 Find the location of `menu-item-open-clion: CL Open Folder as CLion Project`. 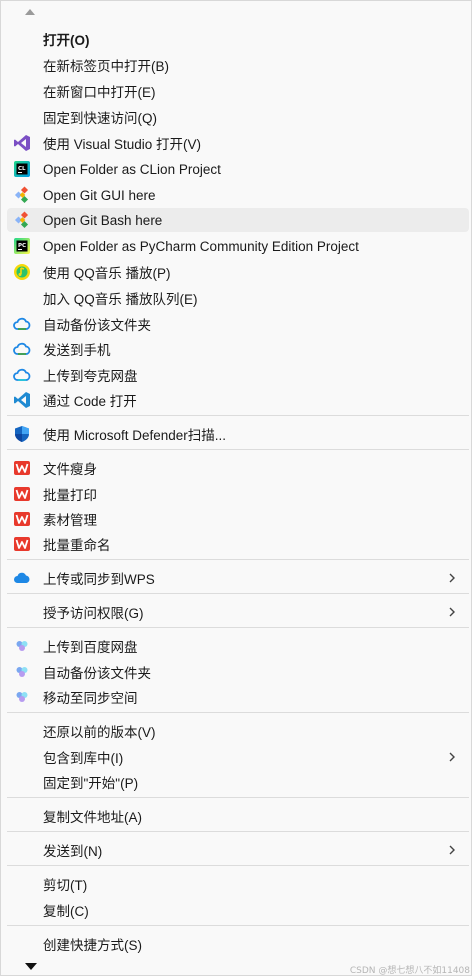

menu-item-open-clion: CL Open Folder as CLion Project is located at coordinates (238, 169).